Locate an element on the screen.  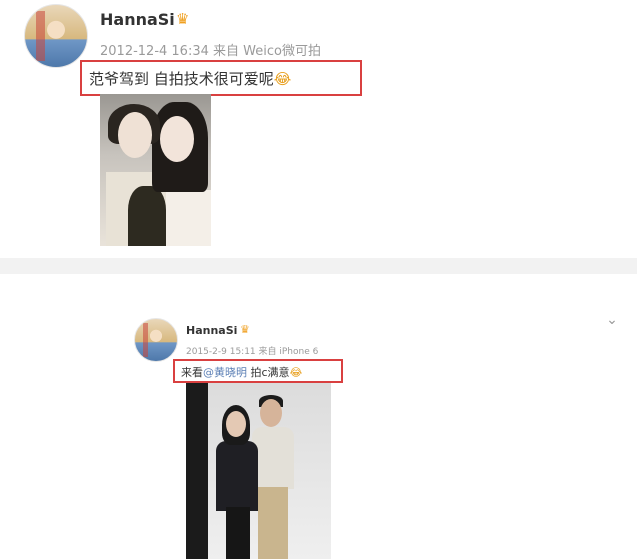
post-meta: 2015-2-9 15:11 来自 iPhone 6 is located at coordinates (252, 352).